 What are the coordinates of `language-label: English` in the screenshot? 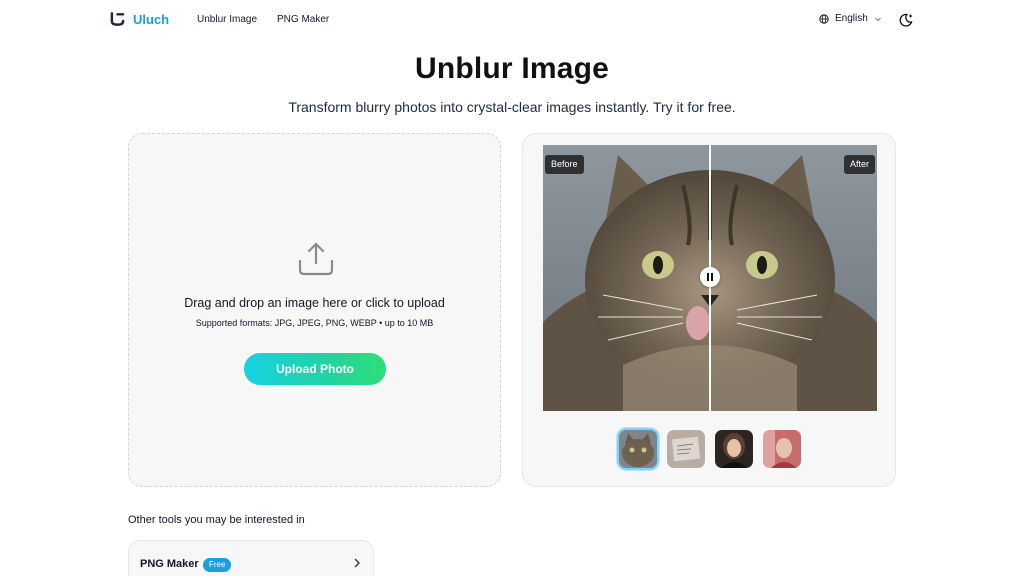 It's located at (851, 18).